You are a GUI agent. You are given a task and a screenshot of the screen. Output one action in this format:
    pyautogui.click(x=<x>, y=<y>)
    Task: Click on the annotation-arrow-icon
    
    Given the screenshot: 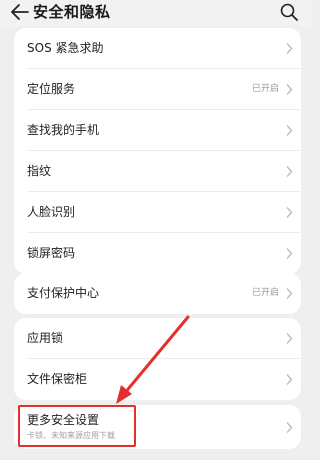 What is the action you would take?
    pyautogui.click(x=153, y=359)
    